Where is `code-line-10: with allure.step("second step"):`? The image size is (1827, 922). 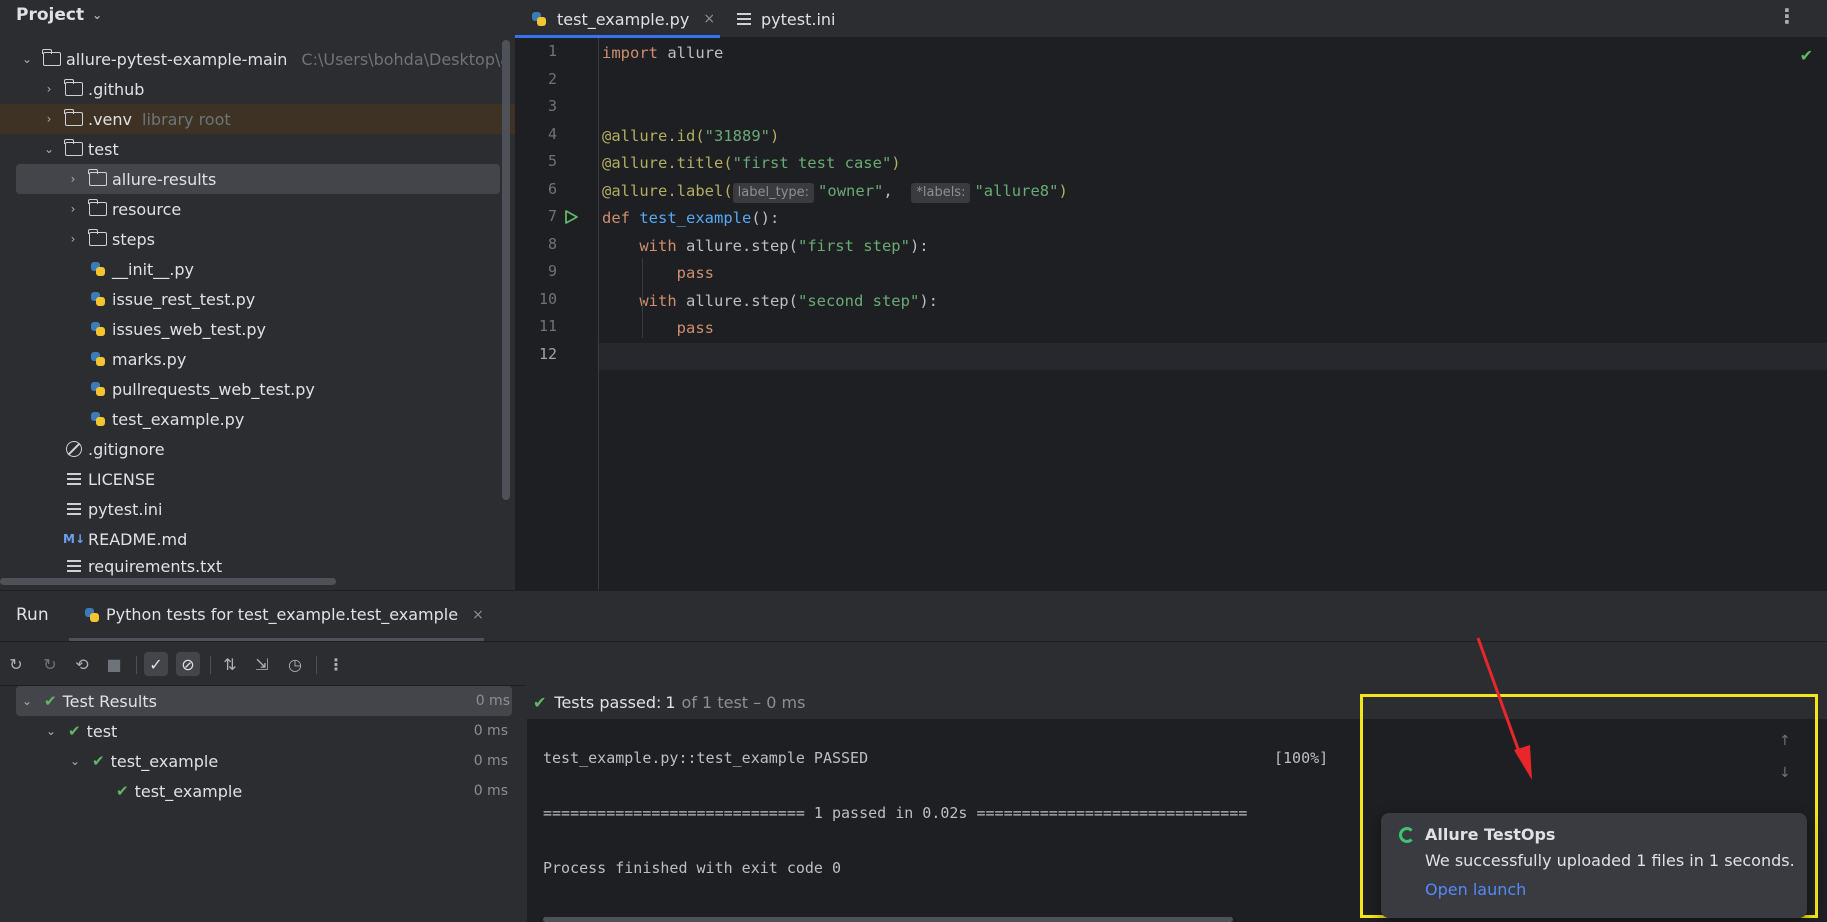 code-line-10: with allure.step("second step"): is located at coordinates (770, 301).